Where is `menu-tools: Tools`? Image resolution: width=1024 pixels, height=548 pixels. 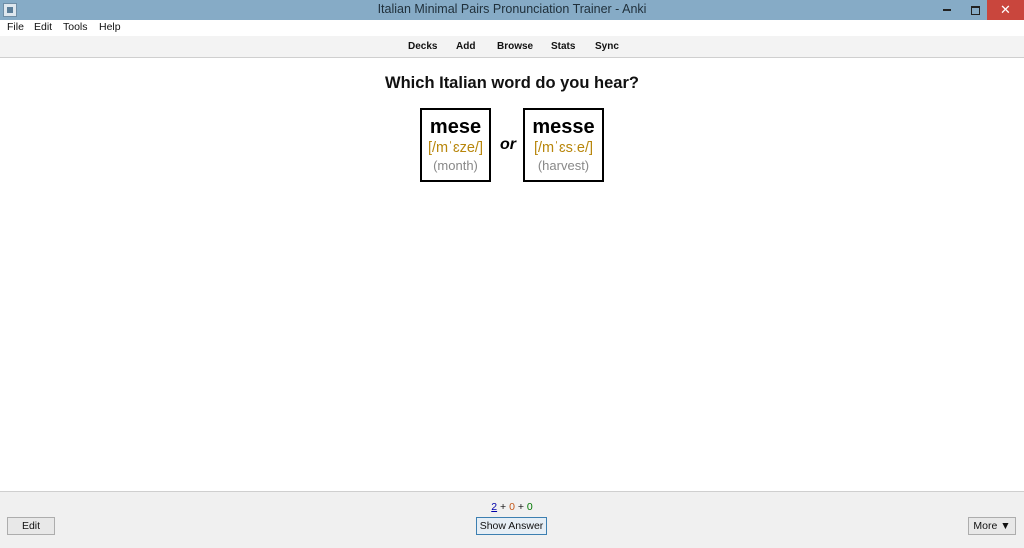
menu-tools: Tools is located at coordinates (75, 27).